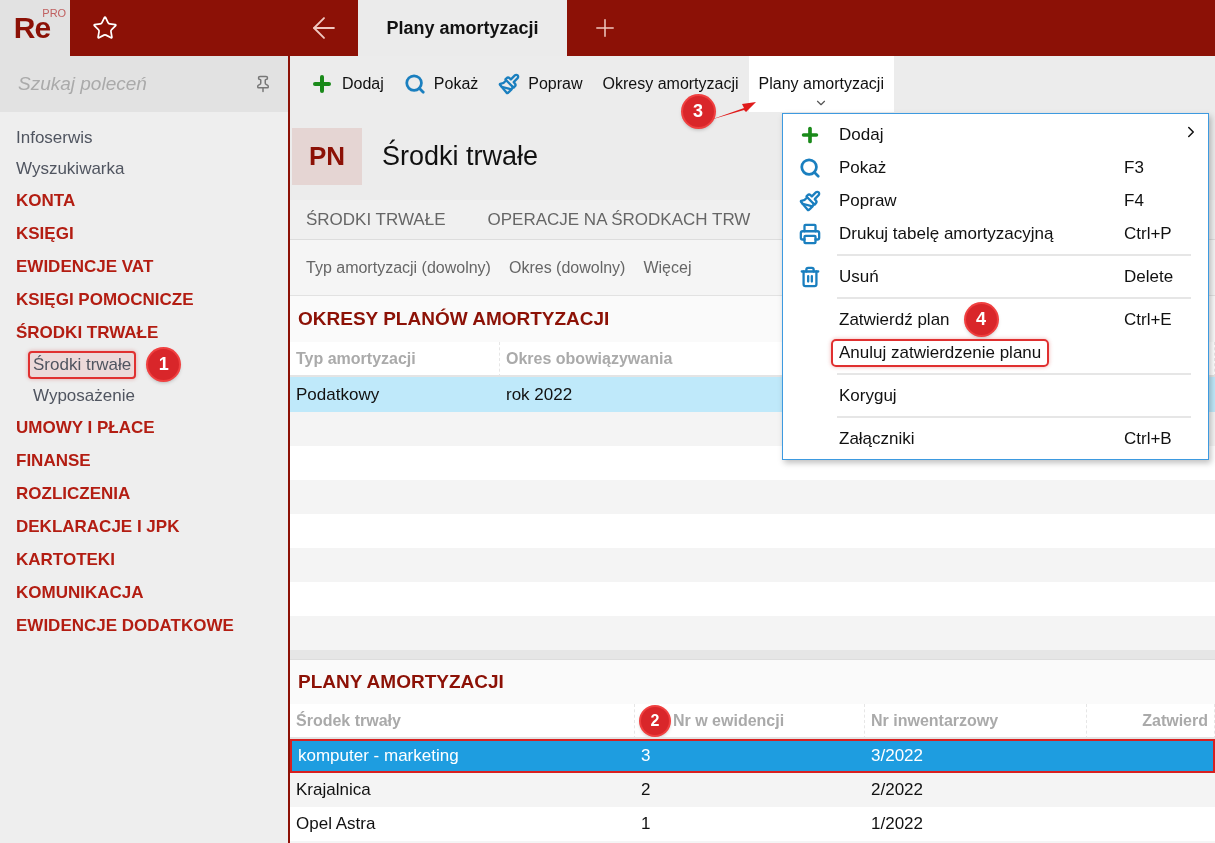  Describe the element at coordinates (87, 332) in the screenshot. I see `nav-item: ŚRODKI TRWAŁE` at that location.